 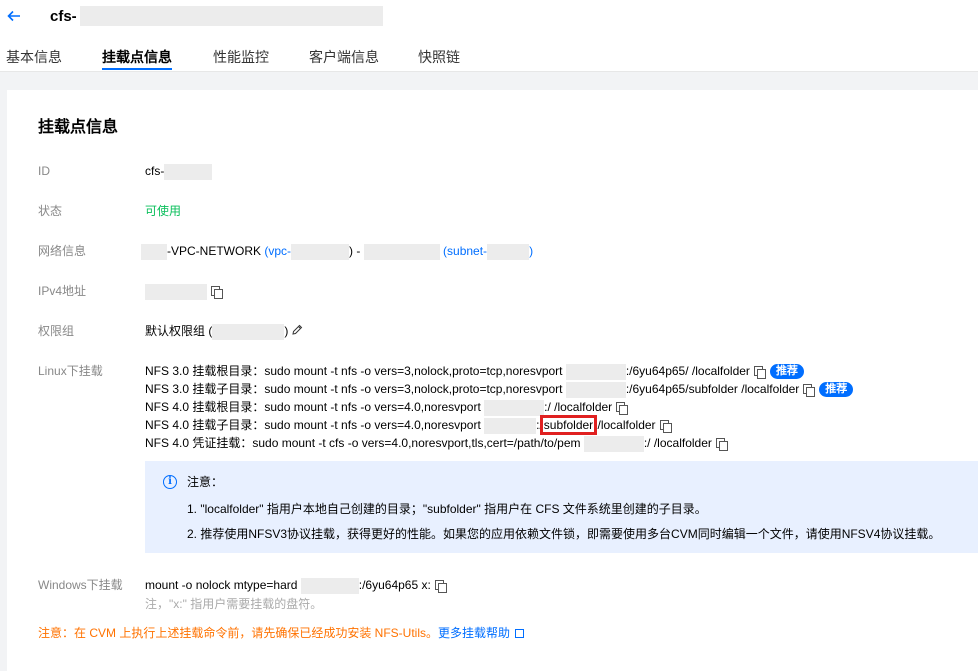 I want to click on network-name: -VPC-NETWORK, so click(x=214, y=251).